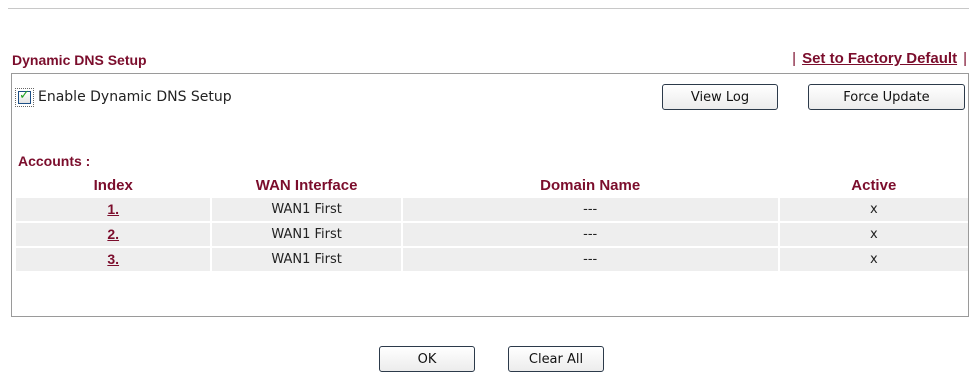  I want to click on account-index-link: 1., so click(113, 209).